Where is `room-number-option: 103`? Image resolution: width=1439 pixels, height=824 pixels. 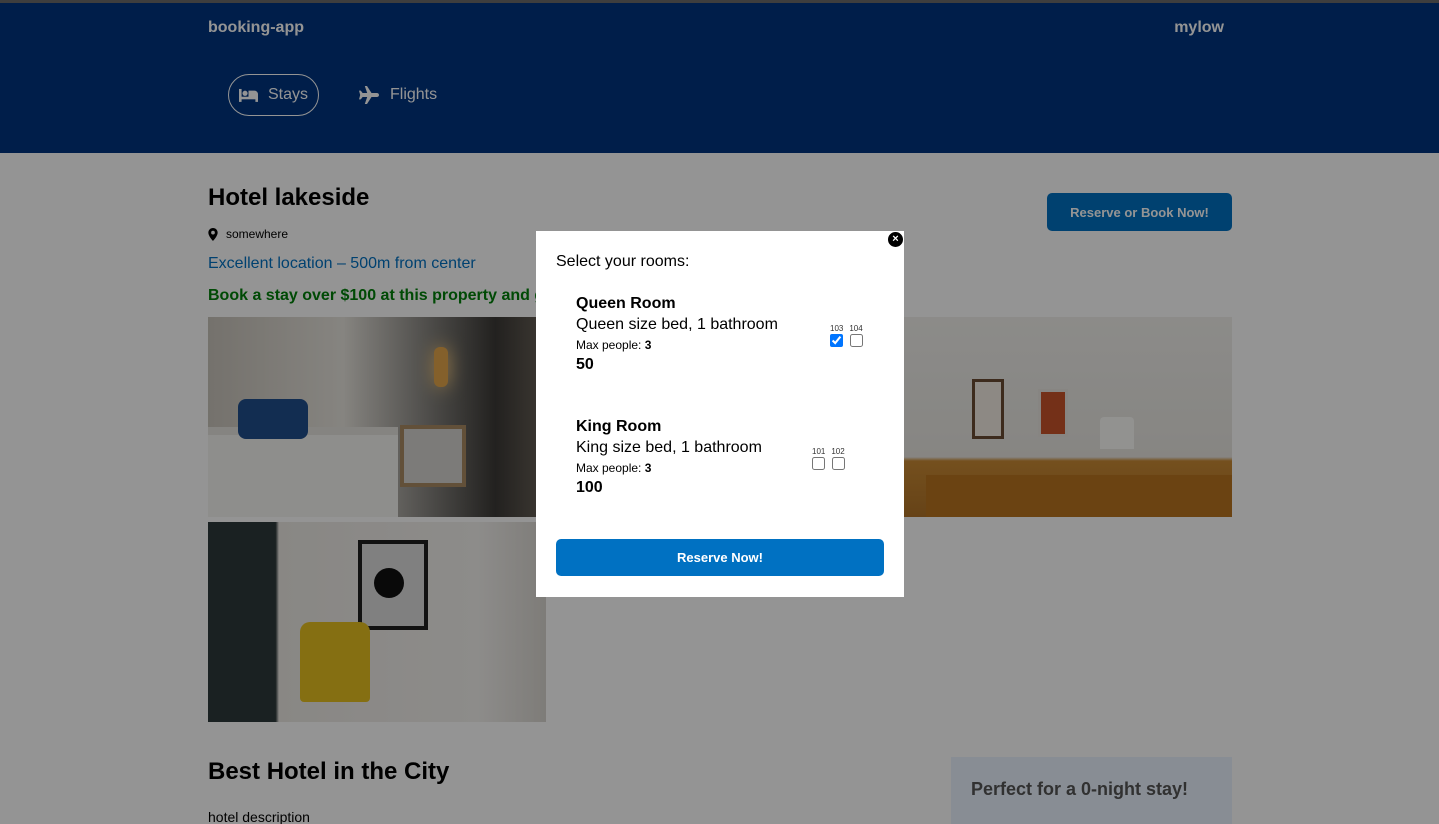
room-number-option: 103 is located at coordinates (836, 335).